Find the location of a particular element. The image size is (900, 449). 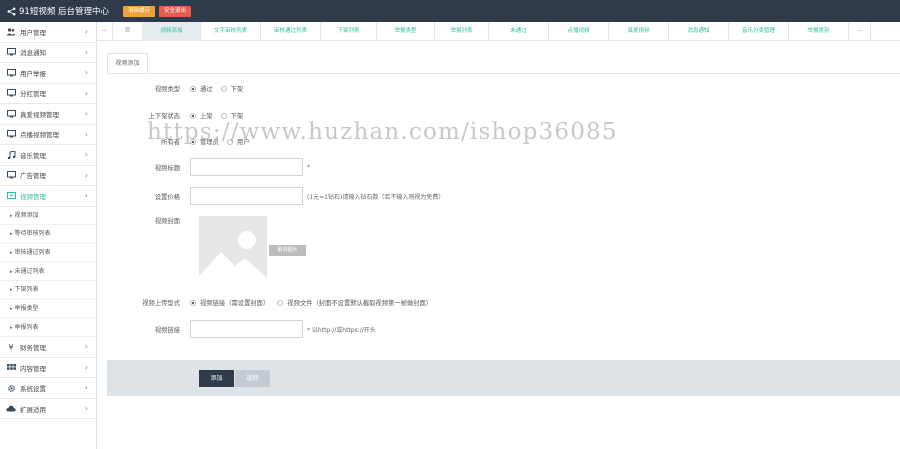

sidebar-item-label: 用户举报 is located at coordinates (33, 73).